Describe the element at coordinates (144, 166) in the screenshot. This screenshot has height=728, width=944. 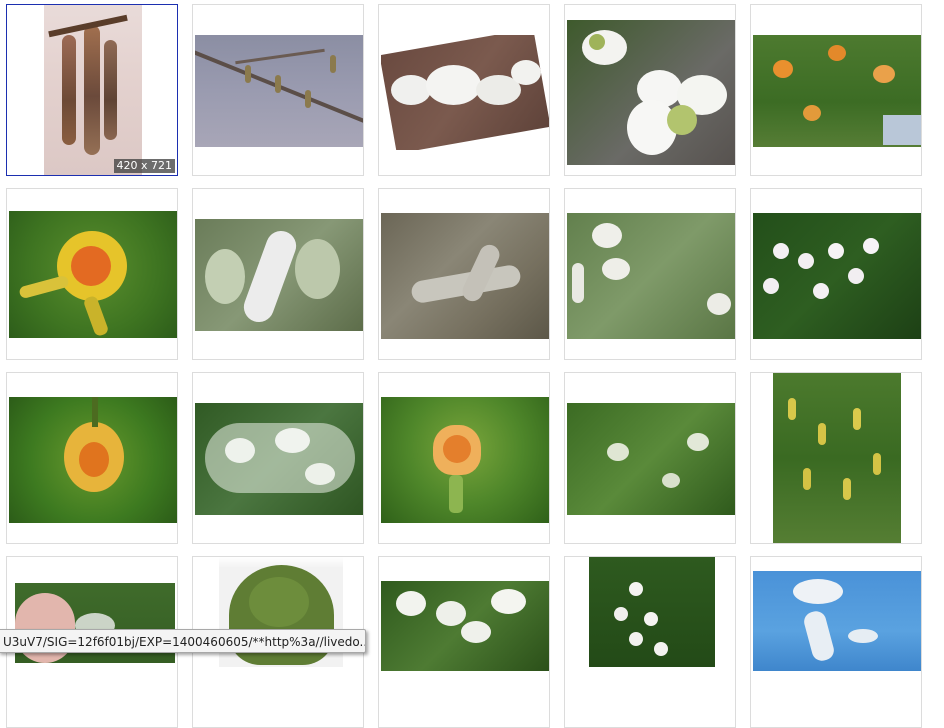
I see `image-size-badge: 420 x 721` at that location.